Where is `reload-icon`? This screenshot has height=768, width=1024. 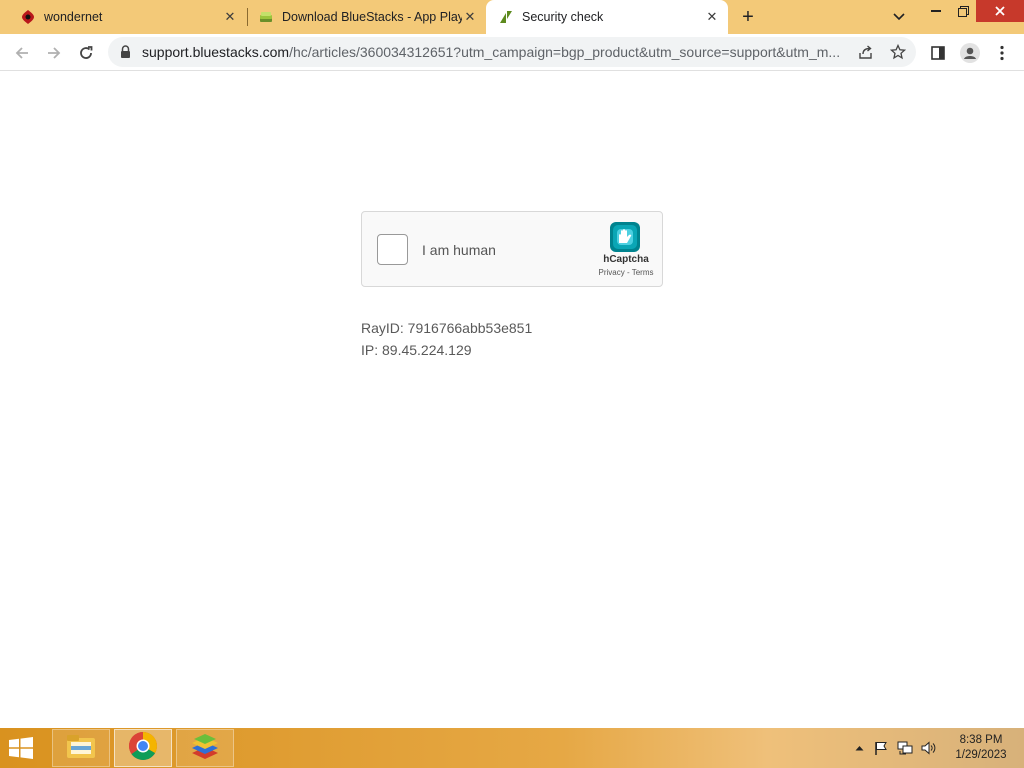 reload-icon is located at coordinates (86, 53).